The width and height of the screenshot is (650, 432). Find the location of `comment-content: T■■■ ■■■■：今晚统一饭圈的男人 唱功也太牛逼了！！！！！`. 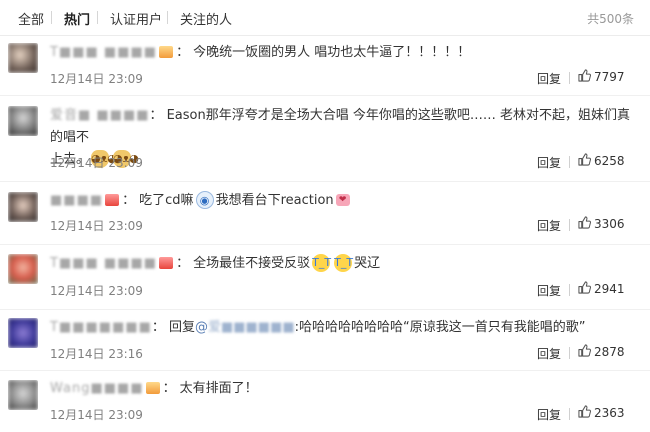

comment-content: T■■■ ■■■■：今晚统一饭圈的男人 唱功也太牛逼了！！！！！ is located at coordinates (260, 53).